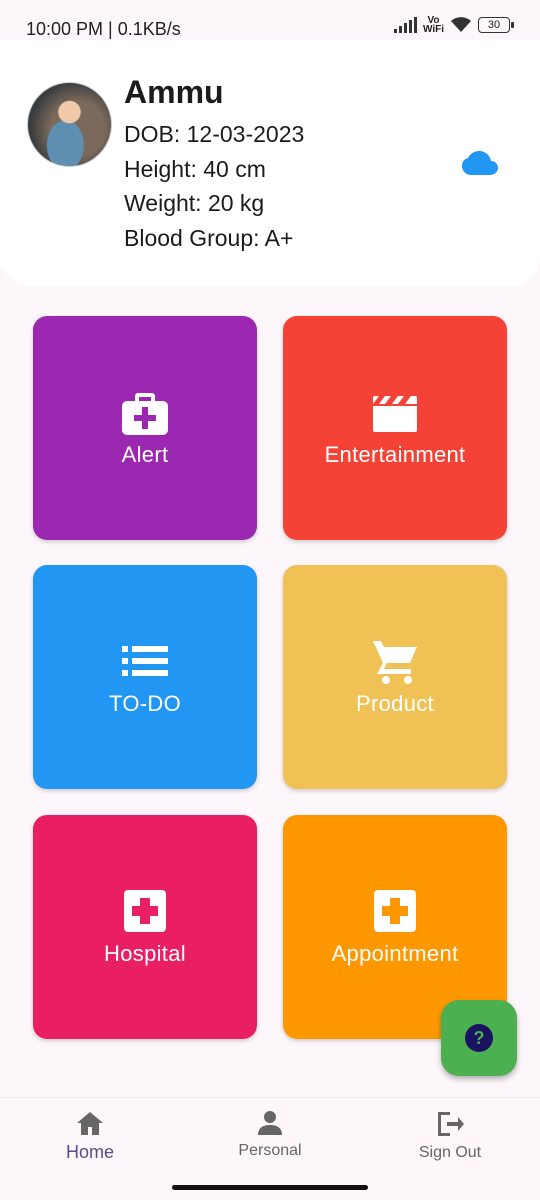 The height and width of the screenshot is (1200, 540). I want to click on avatar, so click(69, 124).